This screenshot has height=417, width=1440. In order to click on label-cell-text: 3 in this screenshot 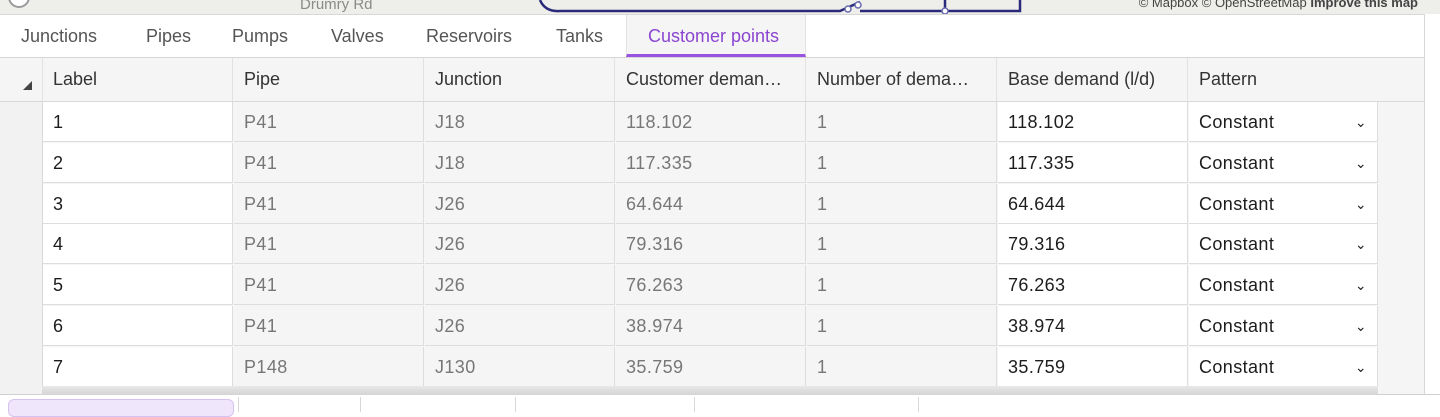, I will do `click(58, 203)`.